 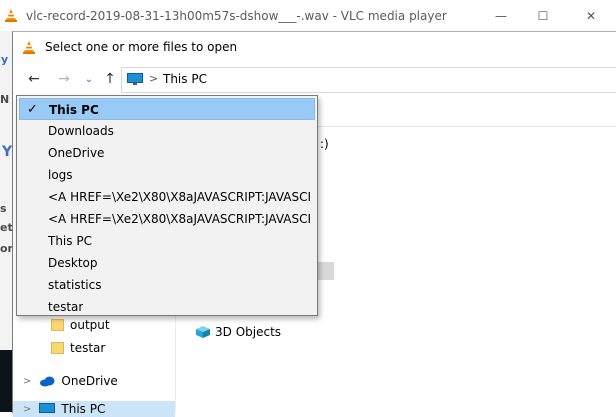 I want to click on address-location: This PC, so click(x=185, y=79).